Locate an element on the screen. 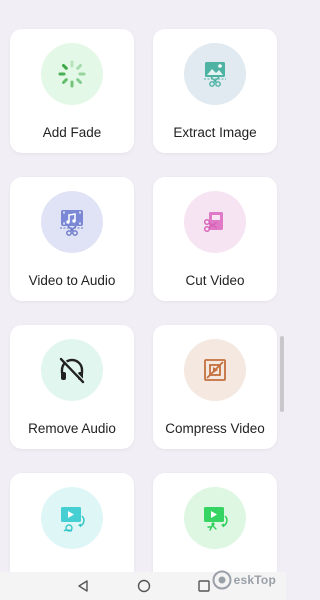 This screenshot has height=600, width=320. video-to-audio-icon is located at coordinates (72, 223).